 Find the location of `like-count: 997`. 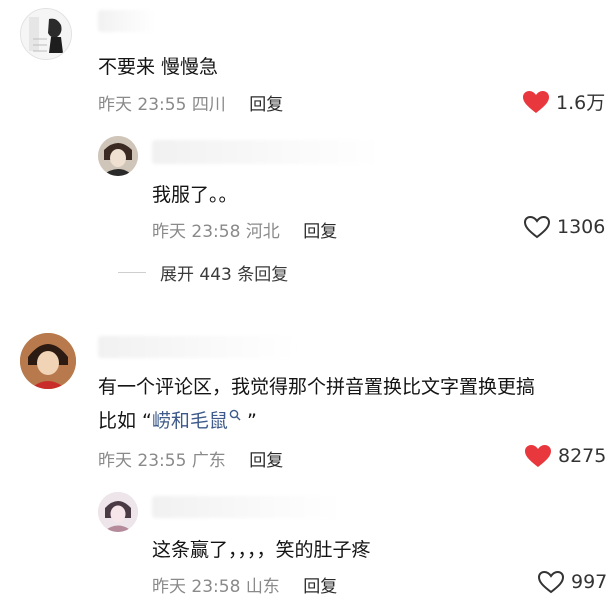

like-count: 997 is located at coordinates (588, 582).